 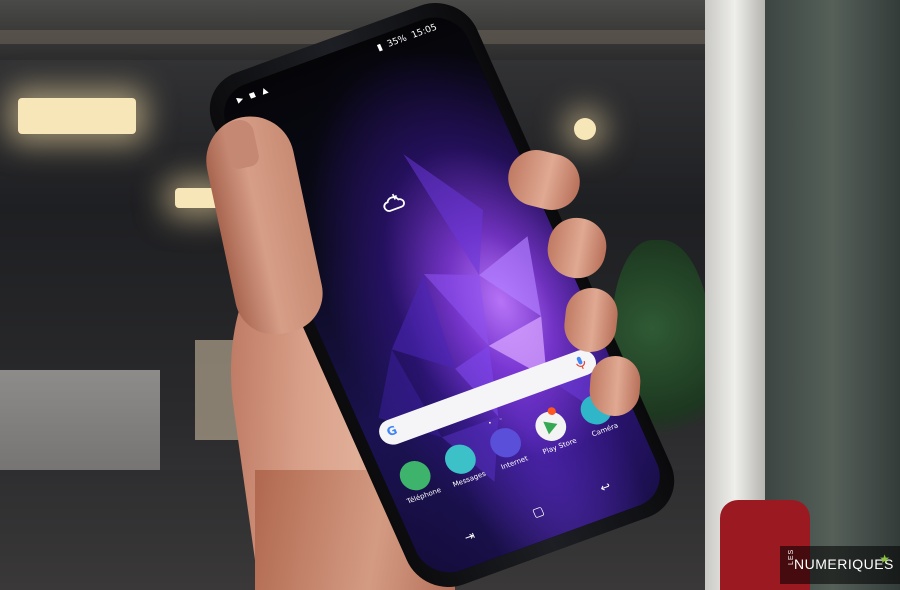 I want to click on signal-icon: ▮, so click(x=380, y=48).